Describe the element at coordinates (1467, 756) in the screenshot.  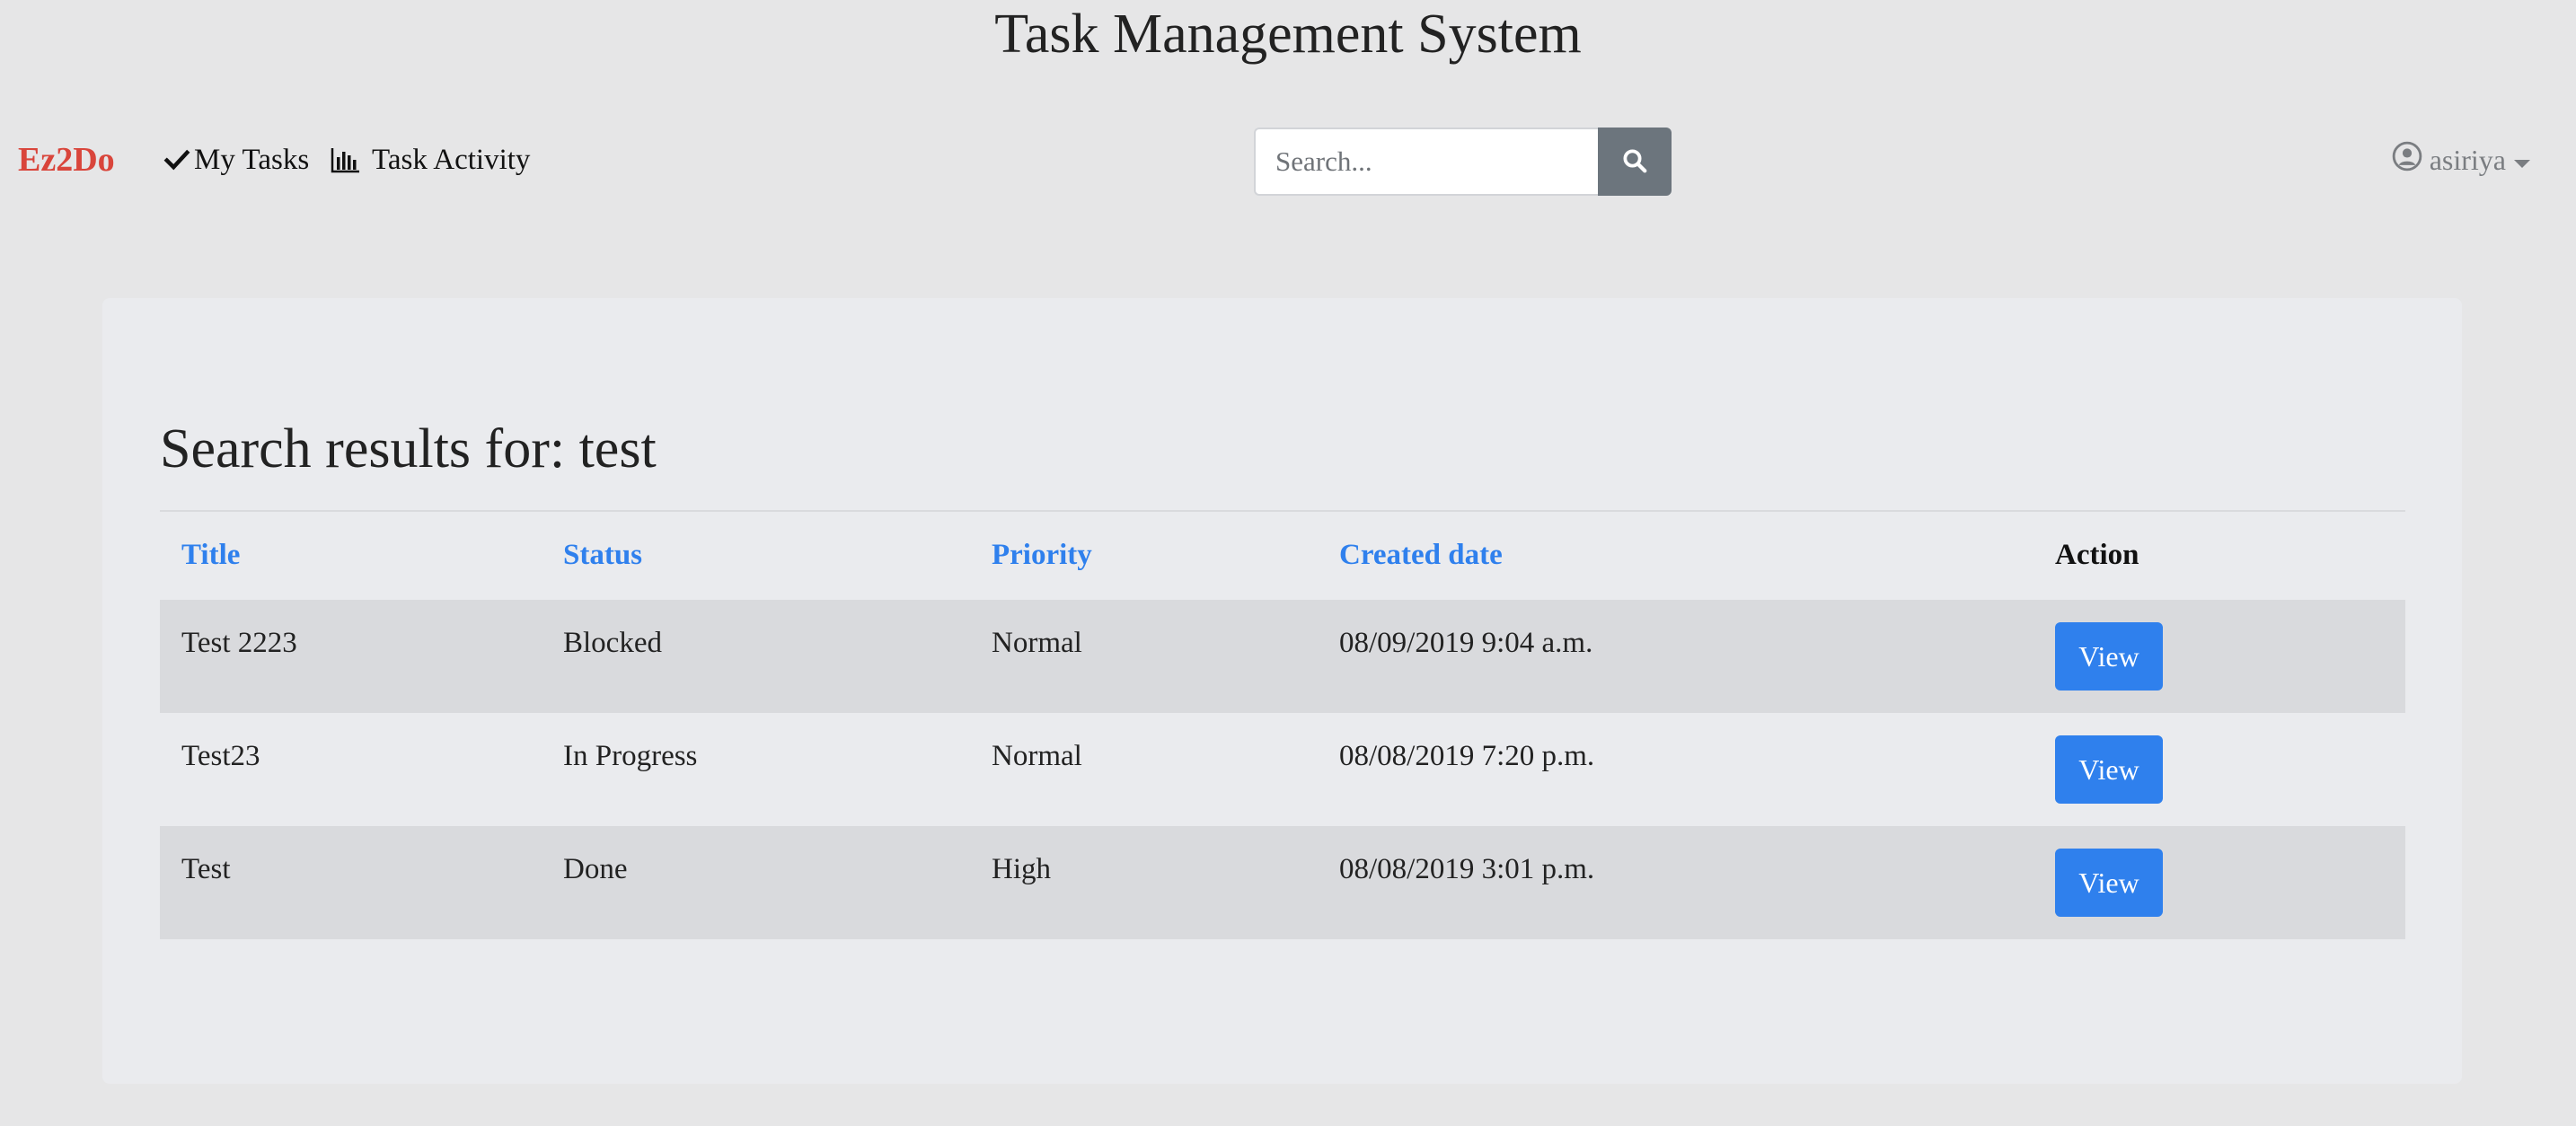
I see `cell-created-date: 08/08/2019 7:20 p.m.` at that location.